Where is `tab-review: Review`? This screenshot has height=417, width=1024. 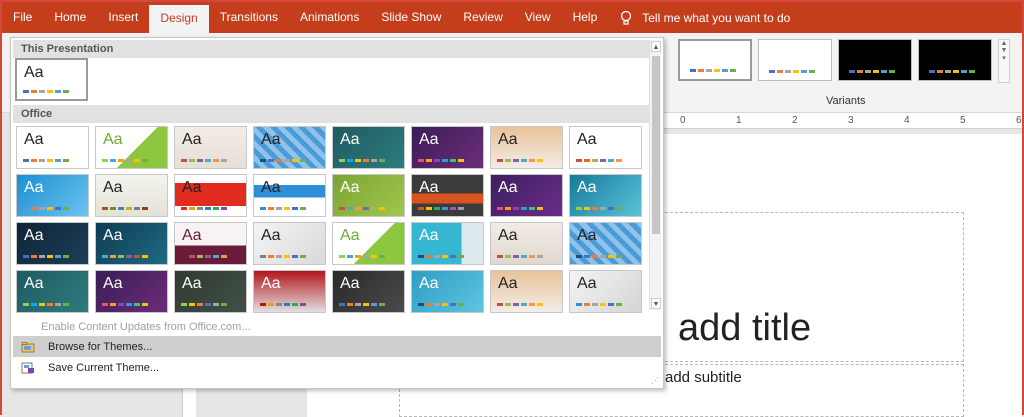 tab-review: Review is located at coordinates (482, 17).